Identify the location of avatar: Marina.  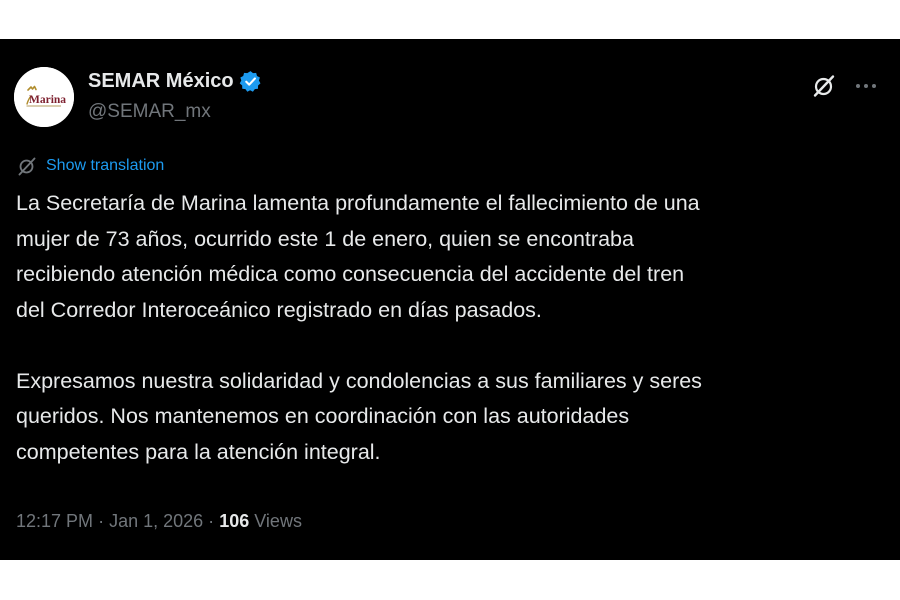
(44, 97).